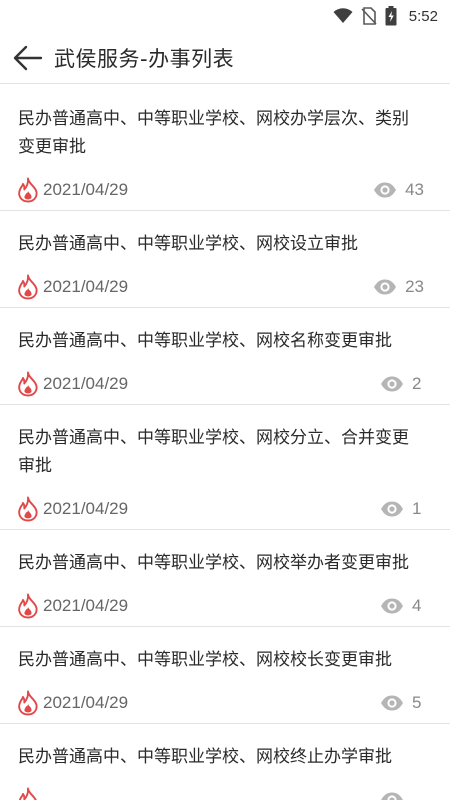 Image resolution: width=450 pixels, height=800 pixels. Describe the element at coordinates (417, 702) in the screenshot. I see `view-count-value: 5` at that location.